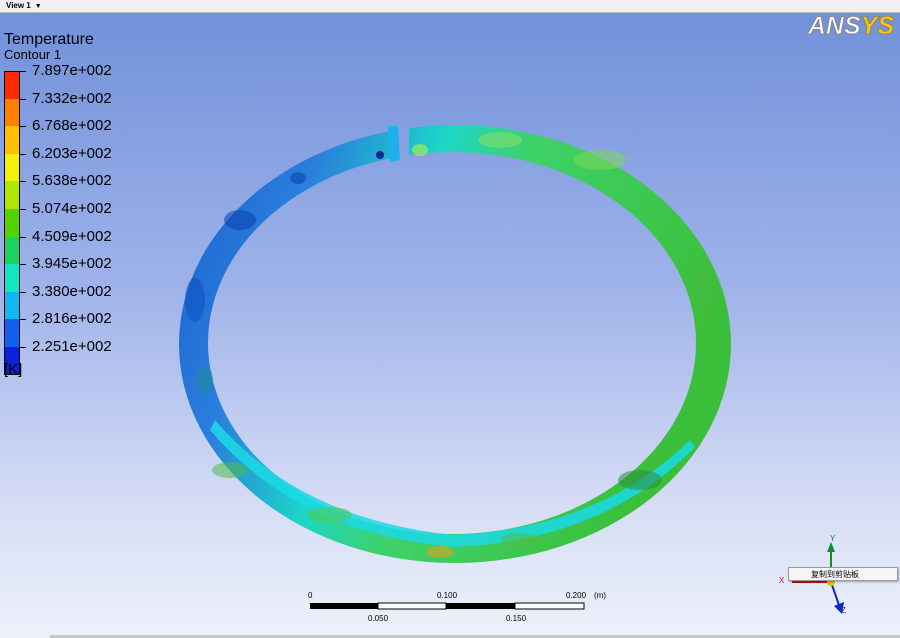 This screenshot has width=900, height=638. I want to click on context-menu-item-label: 复制到剪贴板, so click(835, 574).